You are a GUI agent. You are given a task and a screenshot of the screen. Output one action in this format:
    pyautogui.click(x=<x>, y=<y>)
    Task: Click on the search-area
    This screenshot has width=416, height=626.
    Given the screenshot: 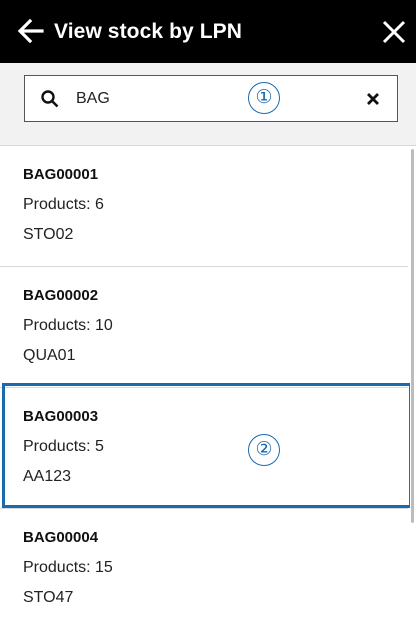 What is the action you would take?
    pyautogui.click(x=208, y=104)
    